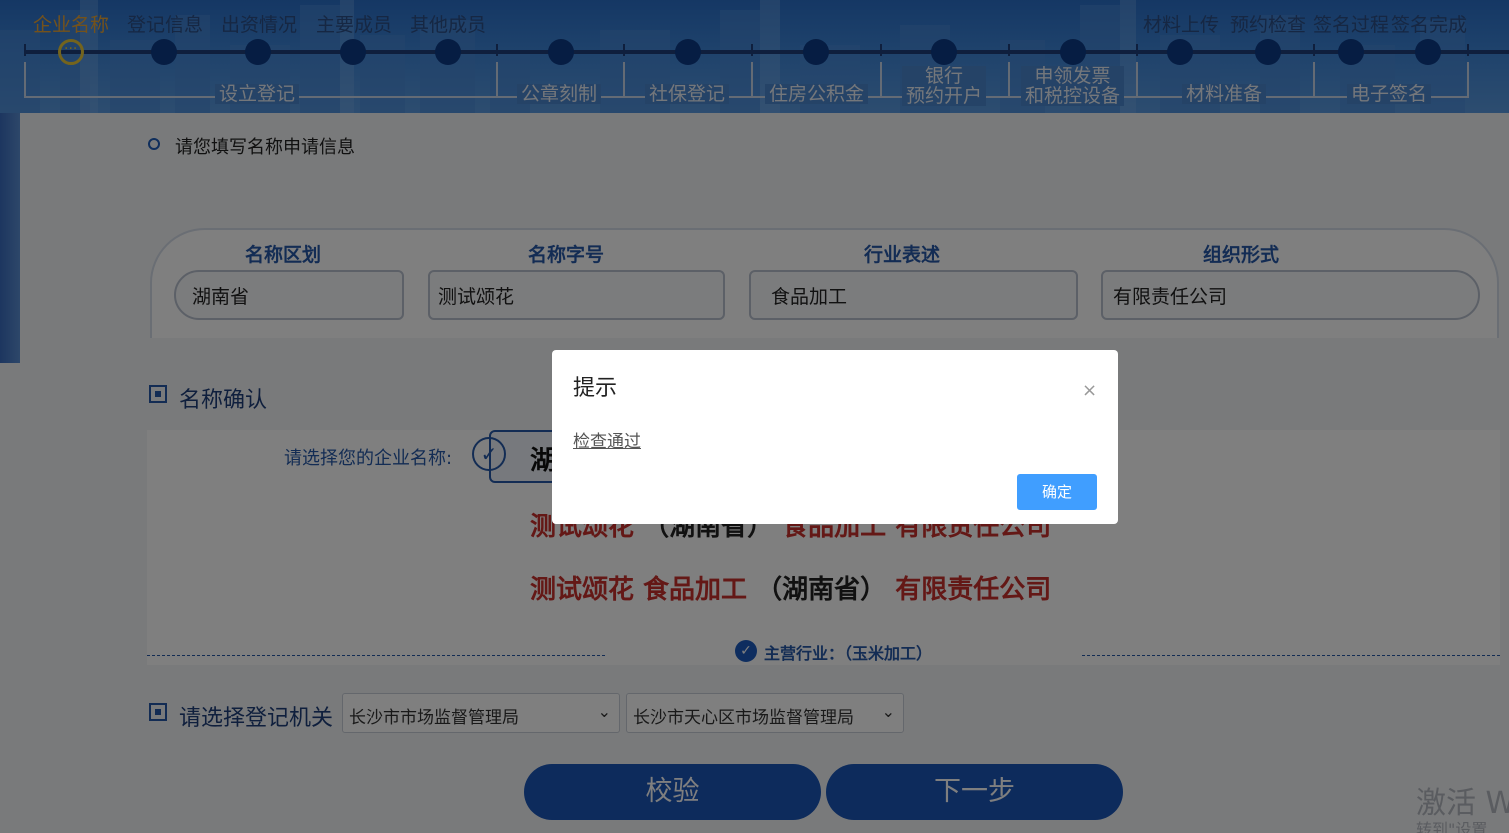 Image resolution: width=1509 pixels, height=833 pixels. Describe the element at coordinates (1057, 492) in the screenshot. I see `confirm-button: 确定` at that location.